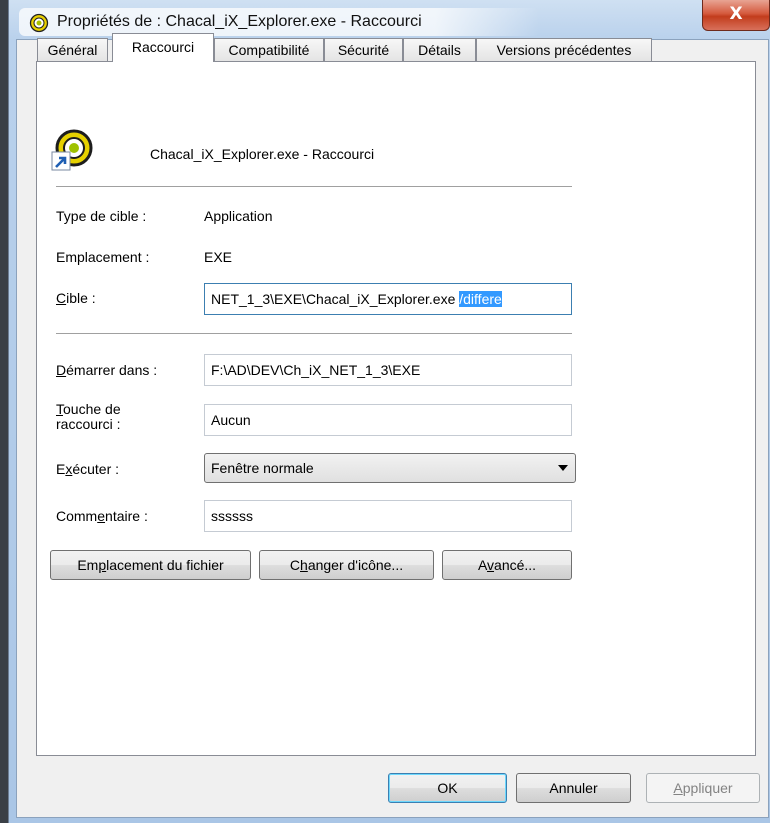  What do you see at coordinates (736, 15) in the screenshot?
I see `close-button: X` at bounding box center [736, 15].